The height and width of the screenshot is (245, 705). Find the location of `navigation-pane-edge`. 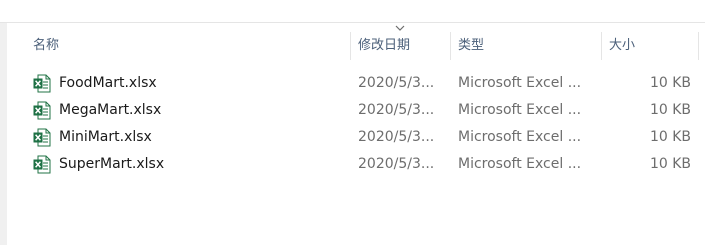

navigation-pane-edge is located at coordinates (3, 134).